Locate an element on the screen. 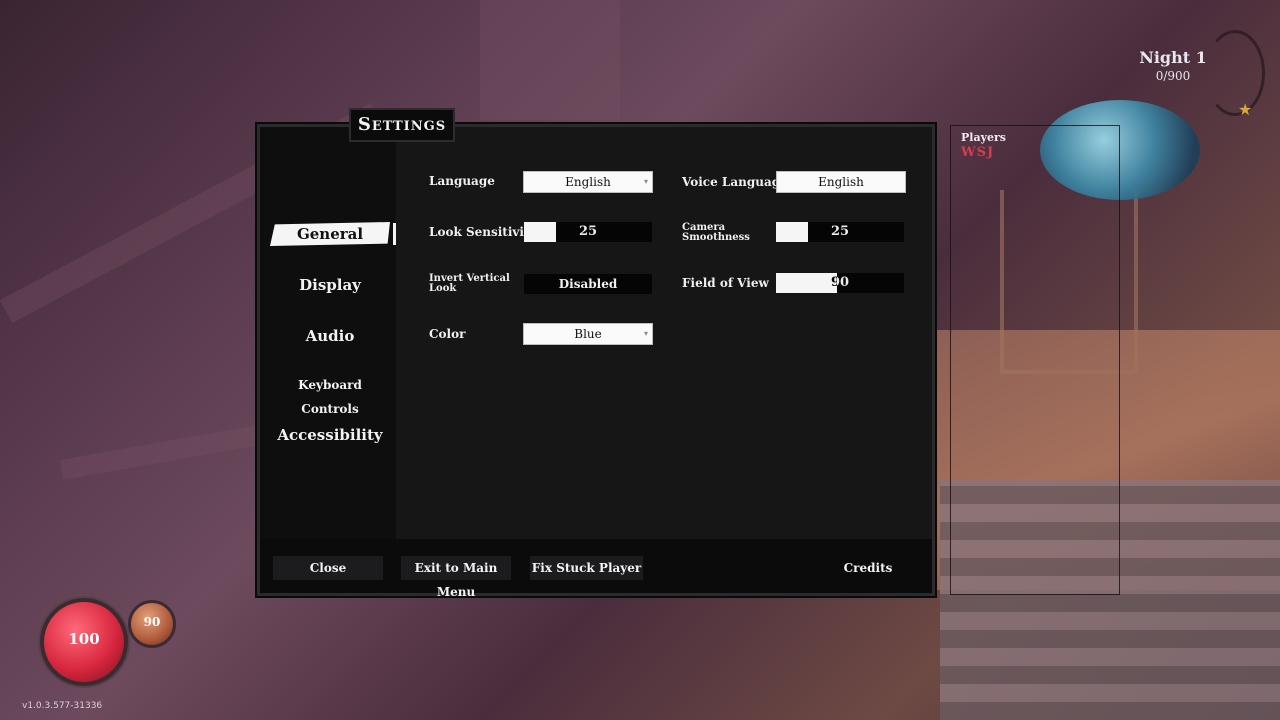  look-sensitivity-slider: 25 is located at coordinates (588, 232).